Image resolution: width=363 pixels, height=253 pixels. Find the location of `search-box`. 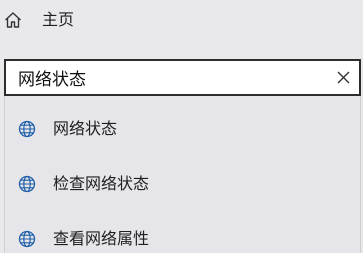

search-box is located at coordinates (182, 77).